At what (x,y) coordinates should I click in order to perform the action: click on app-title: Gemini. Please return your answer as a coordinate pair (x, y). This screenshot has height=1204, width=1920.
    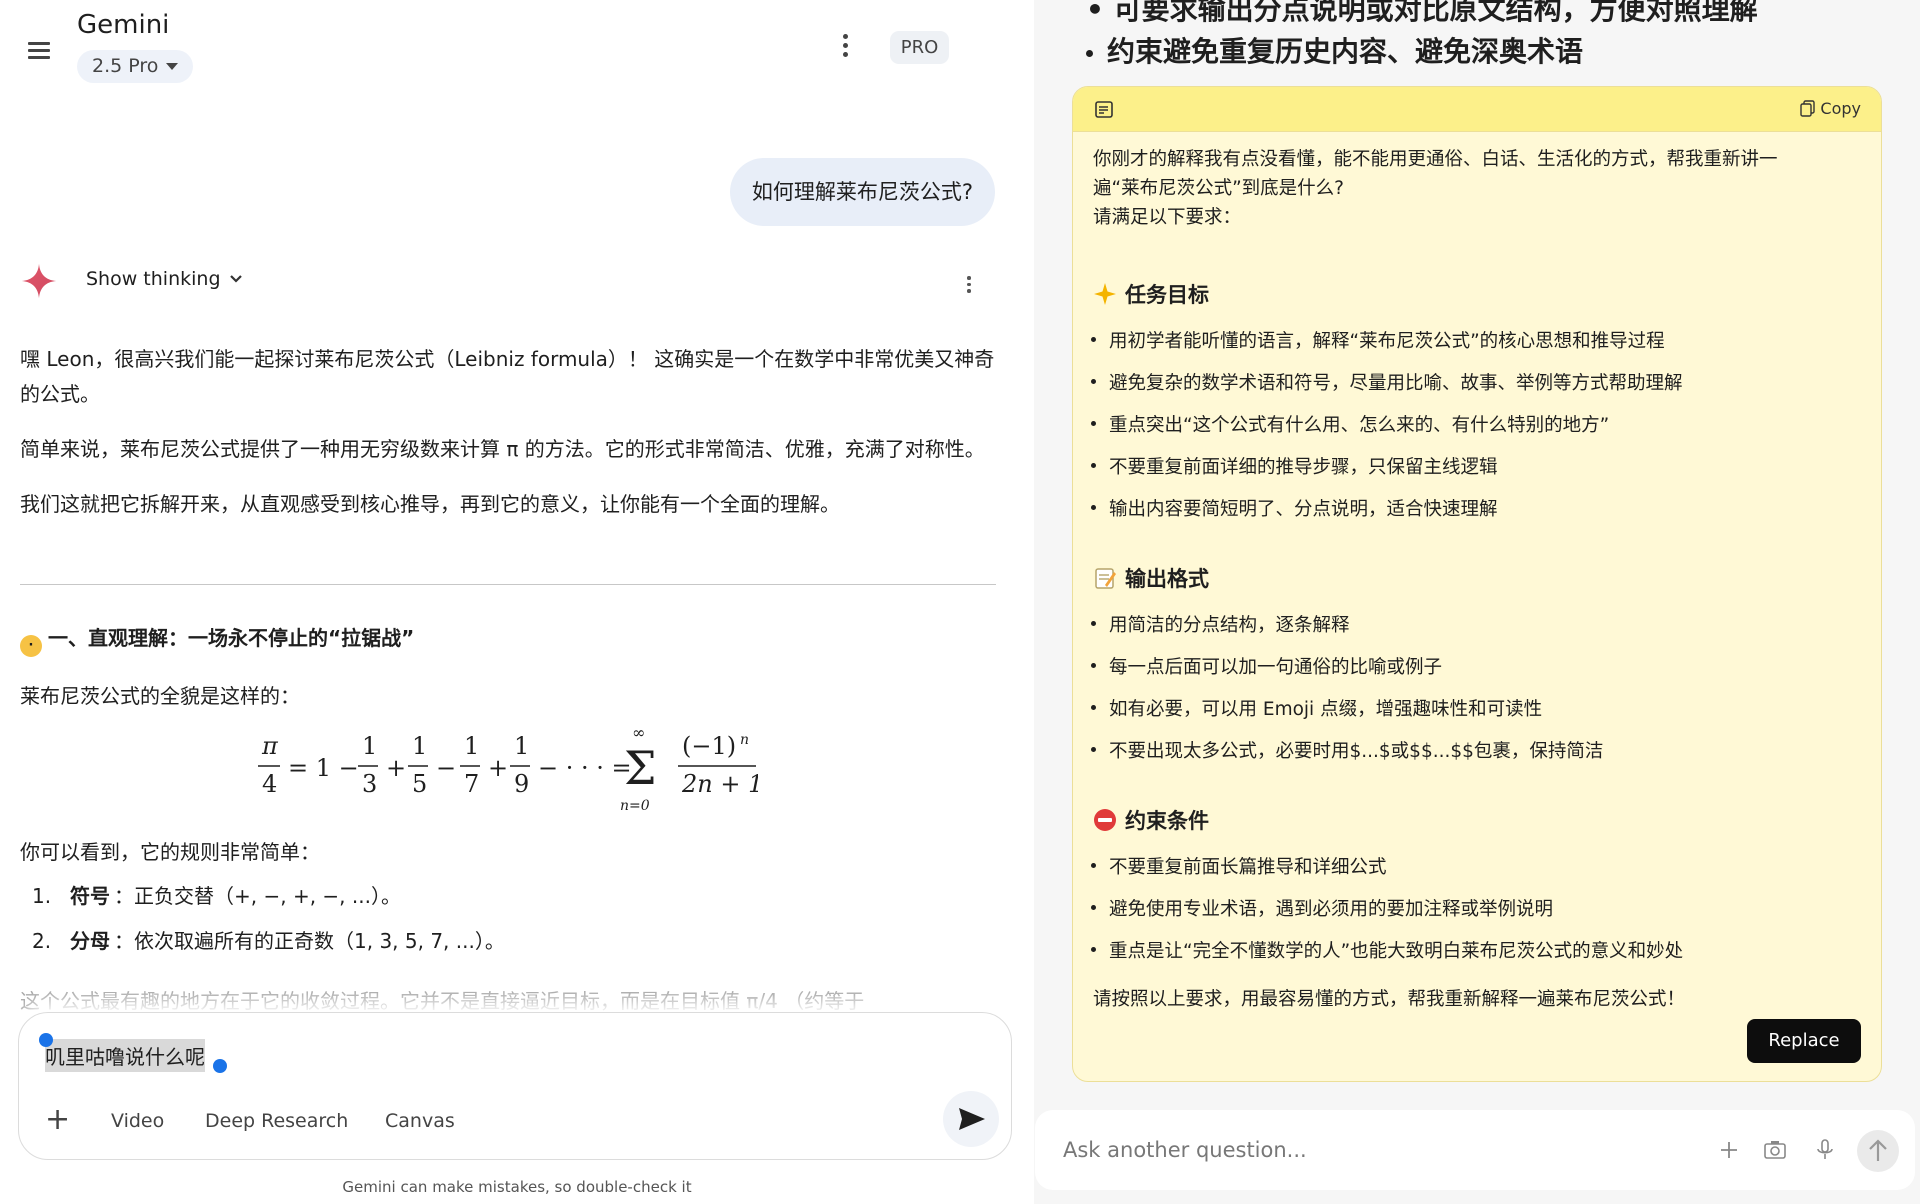
    Looking at the image, I should click on (123, 25).